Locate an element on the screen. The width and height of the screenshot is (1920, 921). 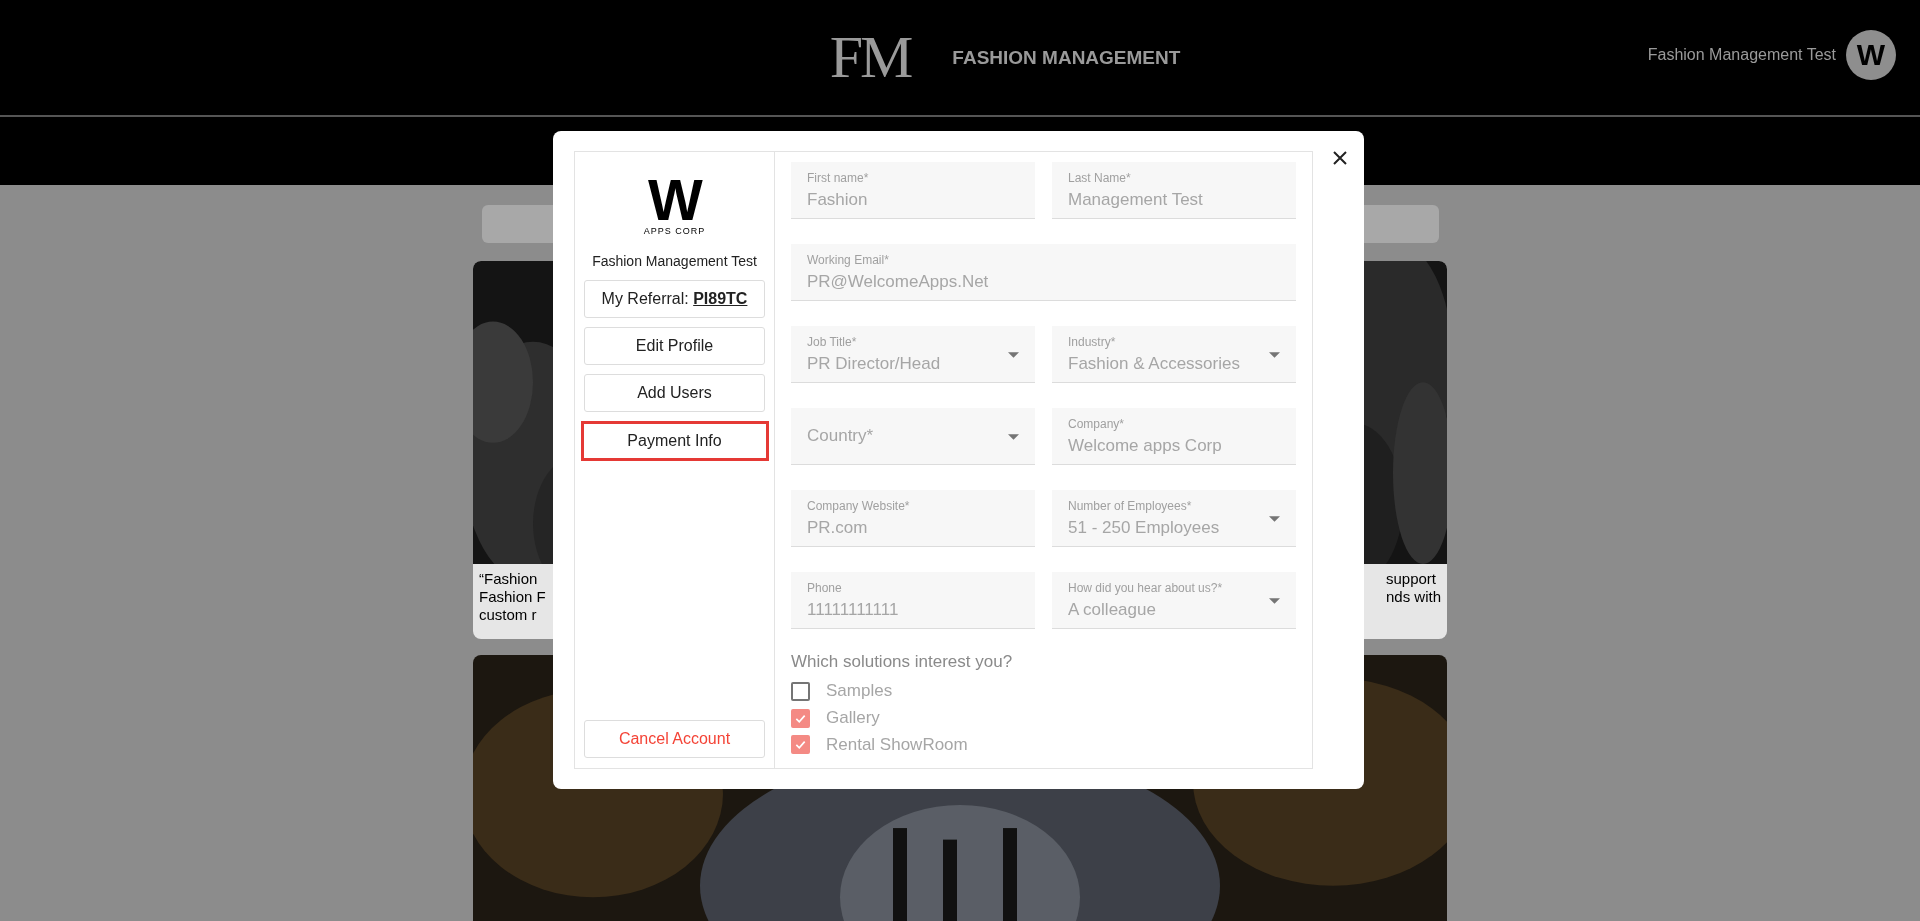
caption-line: support is located at coordinates (1410, 579).